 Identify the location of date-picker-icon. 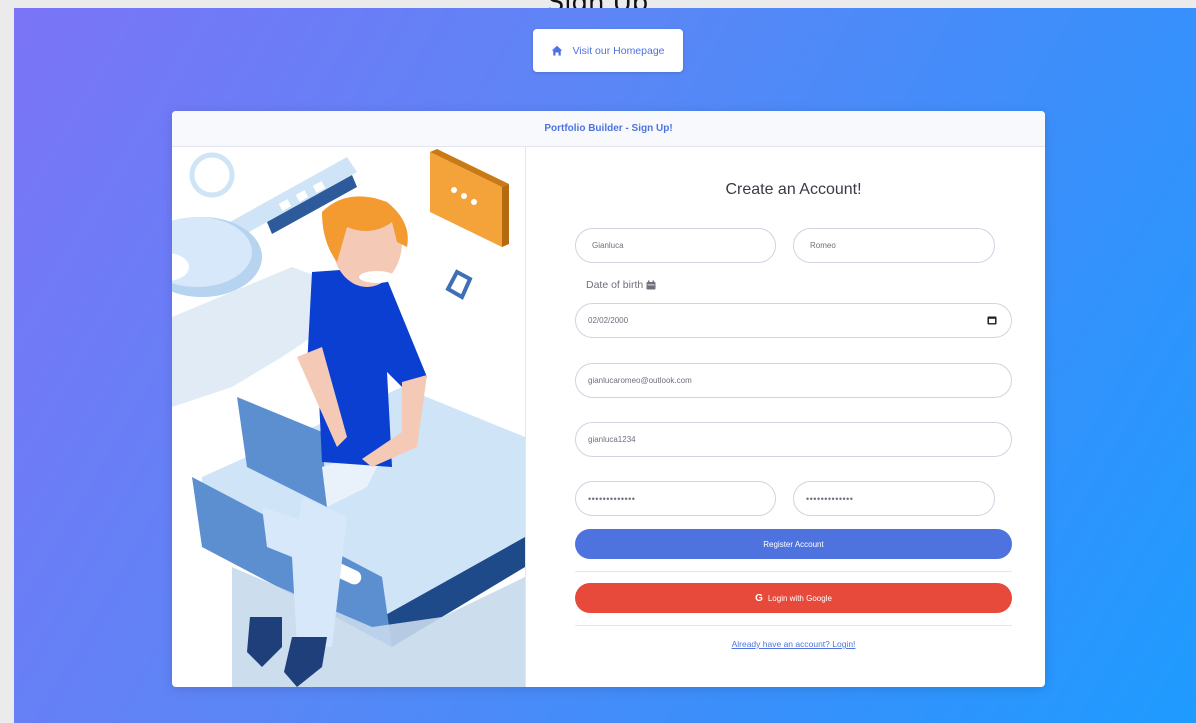
(992, 320).